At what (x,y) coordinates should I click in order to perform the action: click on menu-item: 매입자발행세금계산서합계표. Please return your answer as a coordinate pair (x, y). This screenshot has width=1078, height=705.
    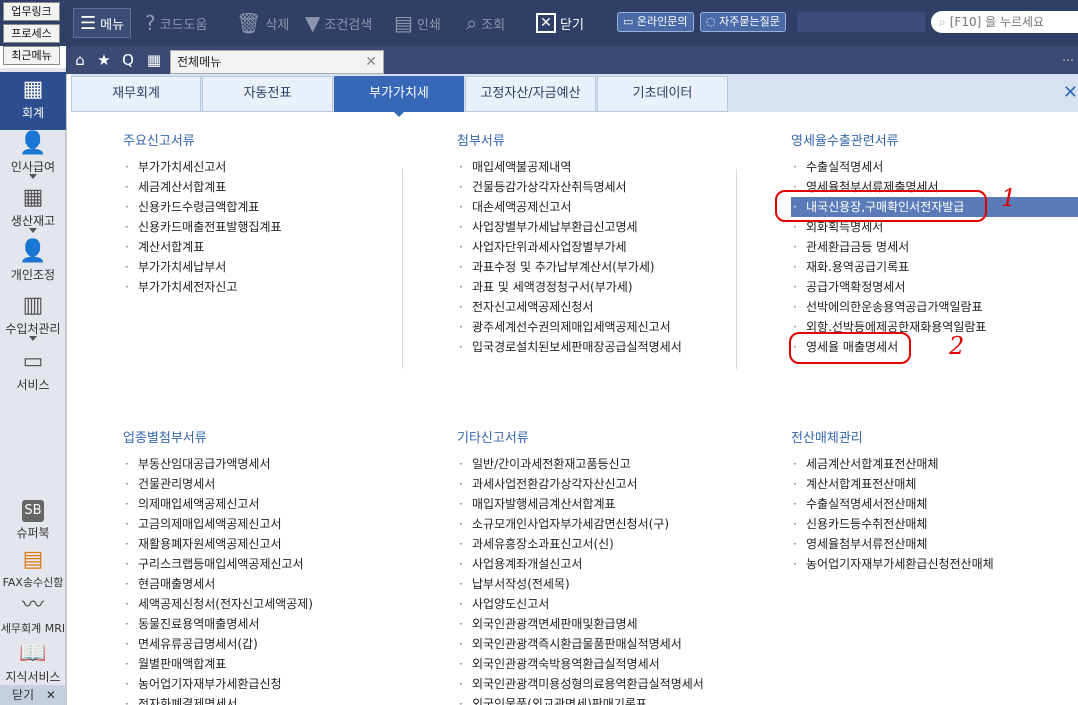
    Looking at the image, I should click on (622, 504).